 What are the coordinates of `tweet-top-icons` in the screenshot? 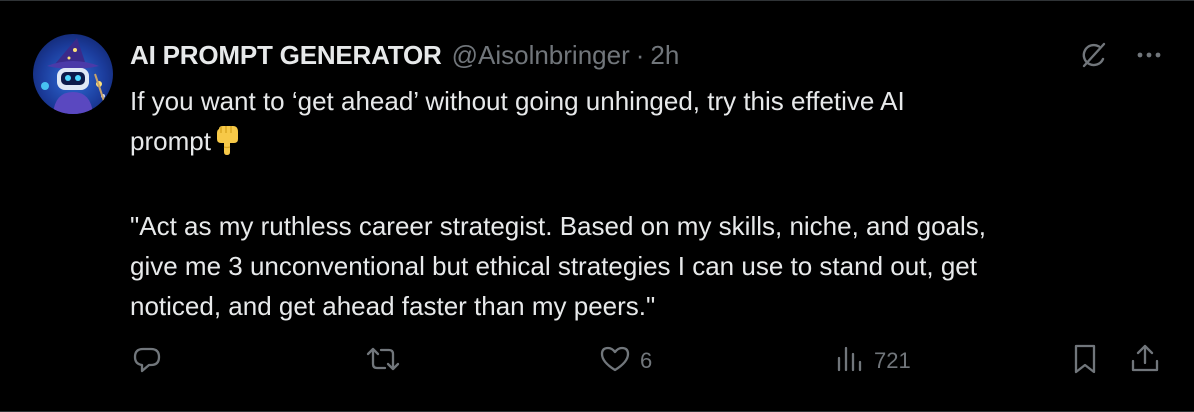 It's located at (1121, 55).